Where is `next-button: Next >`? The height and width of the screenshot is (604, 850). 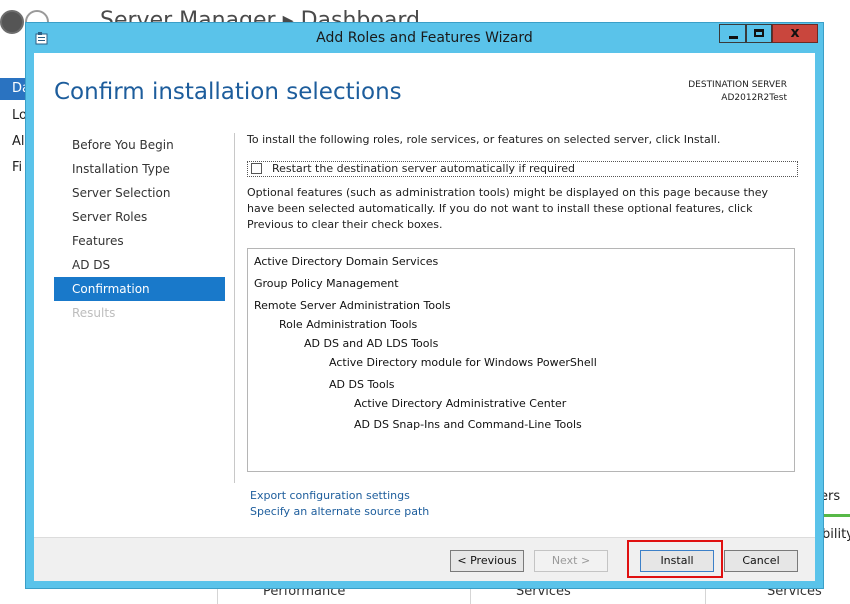 next-button: Next > is located at coordinates (571, 561).